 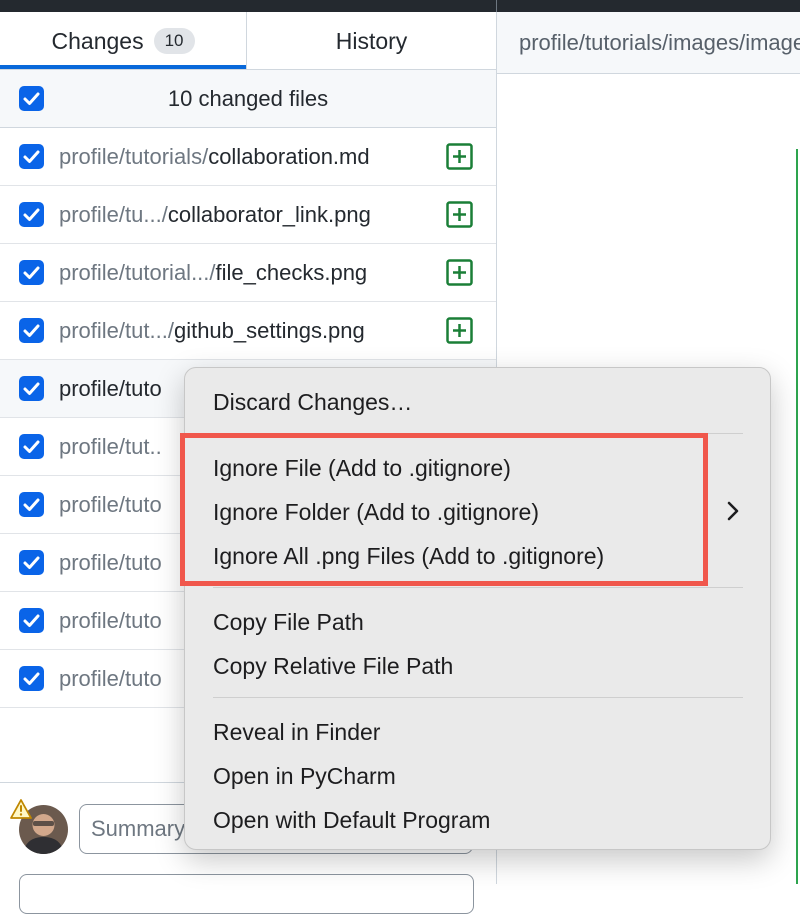 I want to click on file-row: profile/tu.../collaborator_link.png, so click(x=248, y=215).